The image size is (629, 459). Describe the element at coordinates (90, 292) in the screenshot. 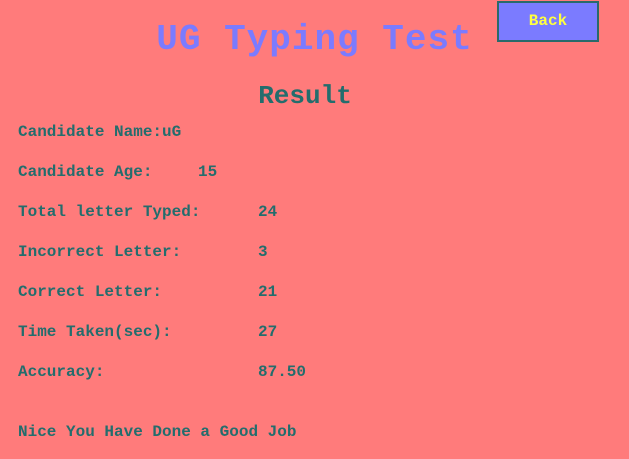

I see `correct-letter-label: Correct Letter:` at that location.